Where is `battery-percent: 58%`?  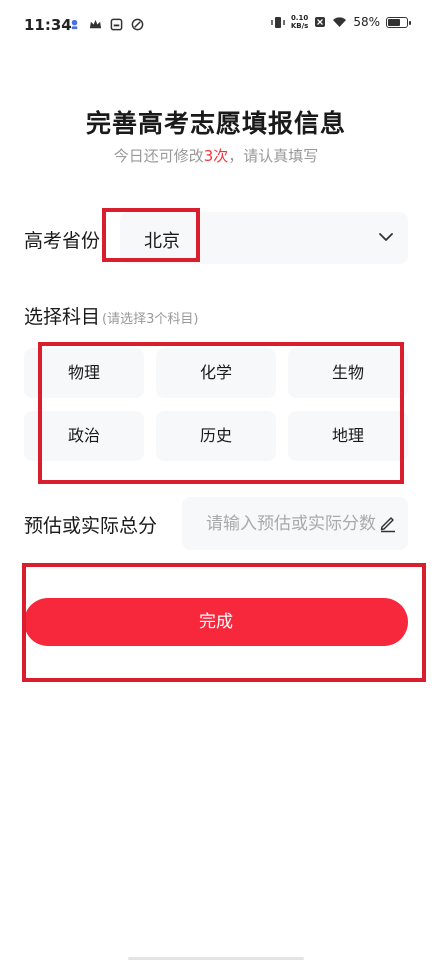
battery-percent: 58% is located at coordinates (366, 22).